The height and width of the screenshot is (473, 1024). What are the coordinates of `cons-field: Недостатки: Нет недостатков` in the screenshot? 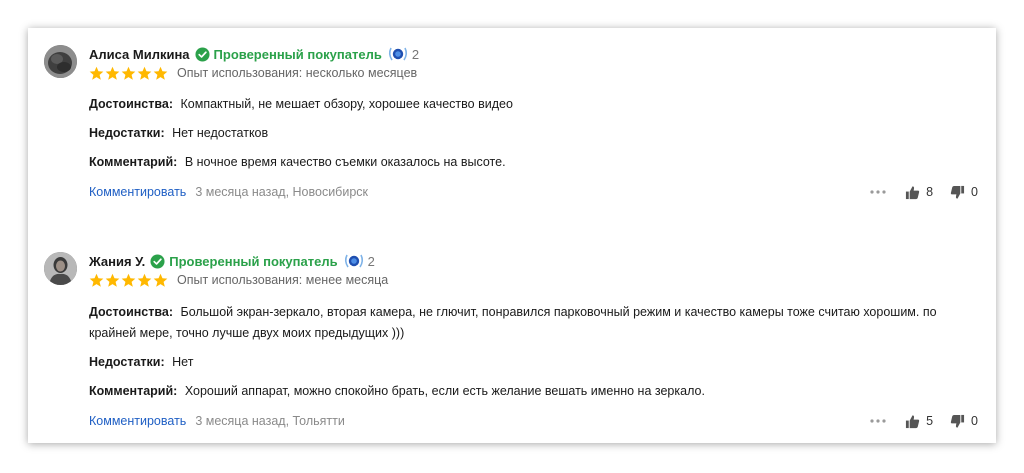 It's located at (534, 133).